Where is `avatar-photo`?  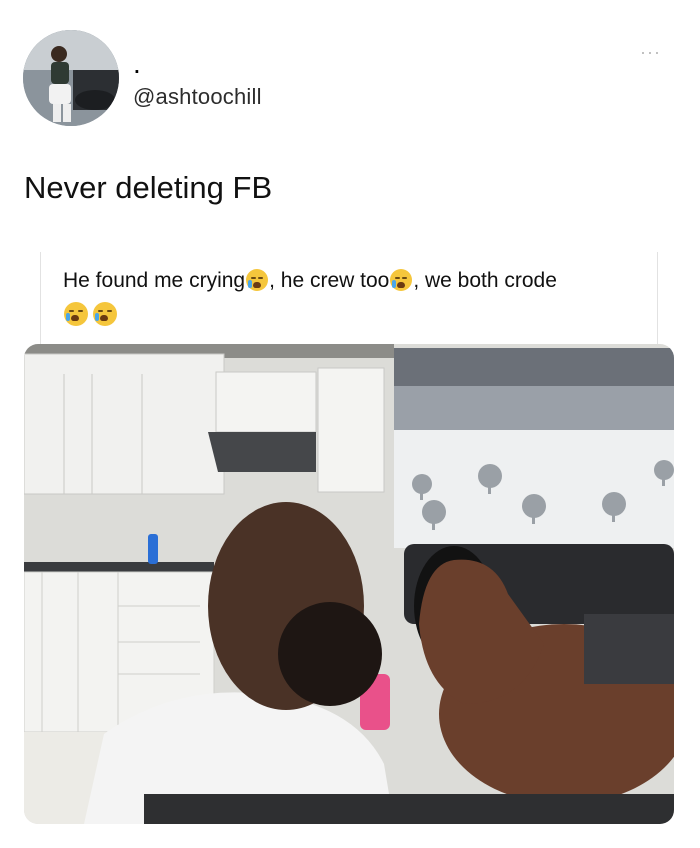 avatar-photo is located at coordinates (71, 78).